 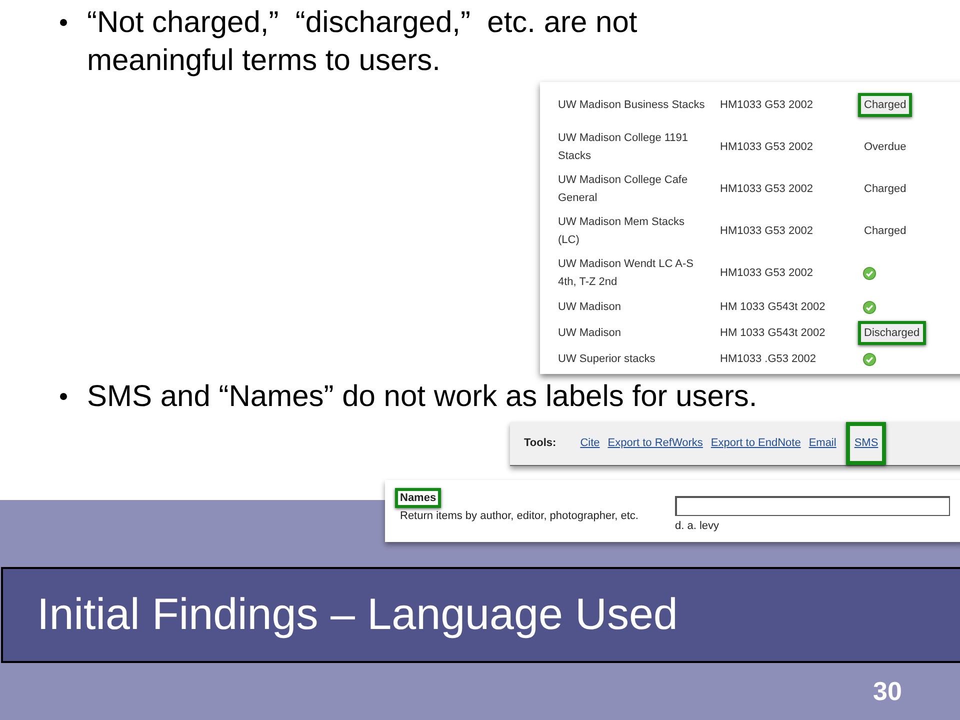 What do you see at coordinates (697, 526) in the screenshot?
I see `example-text: d. a. levy` at bounding box center [697, 526].